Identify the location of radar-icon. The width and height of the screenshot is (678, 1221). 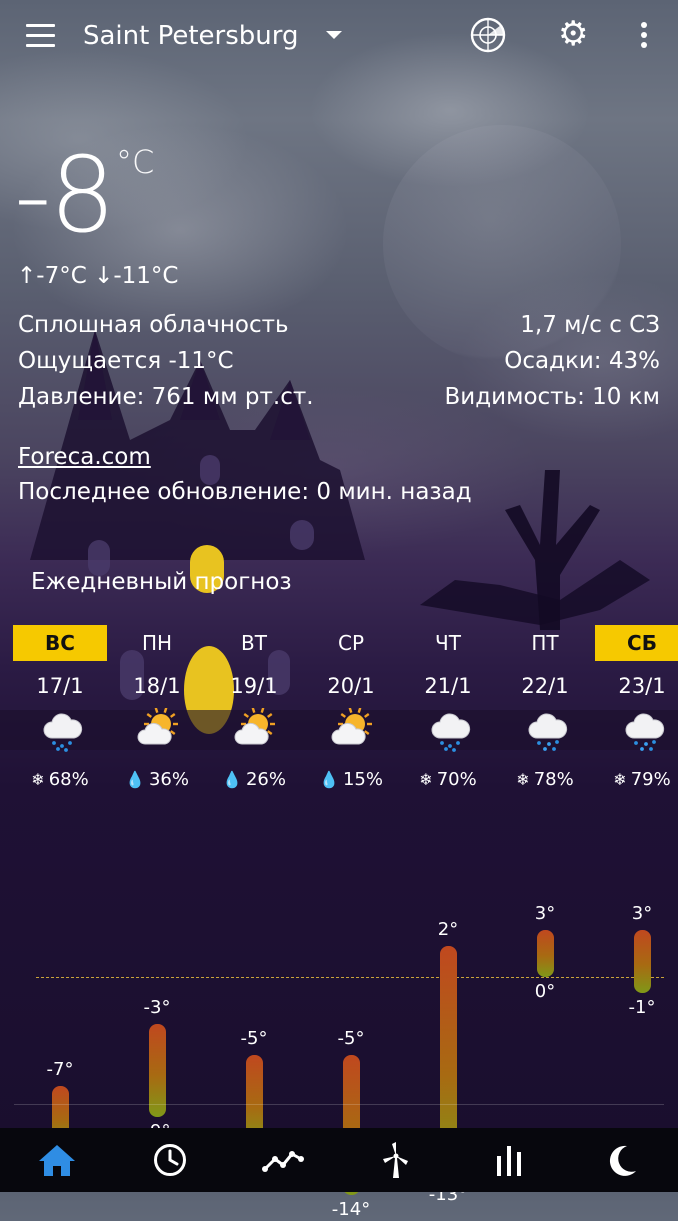
(488, 35).